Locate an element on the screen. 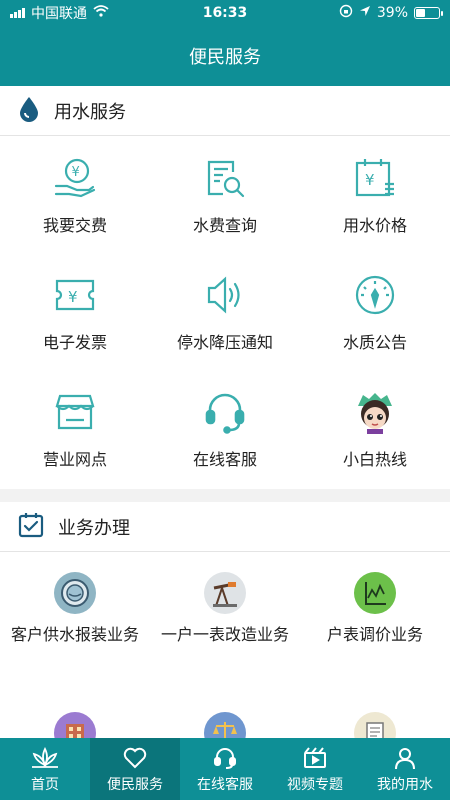  water-meter-icon is located at coordinates (75, 593).